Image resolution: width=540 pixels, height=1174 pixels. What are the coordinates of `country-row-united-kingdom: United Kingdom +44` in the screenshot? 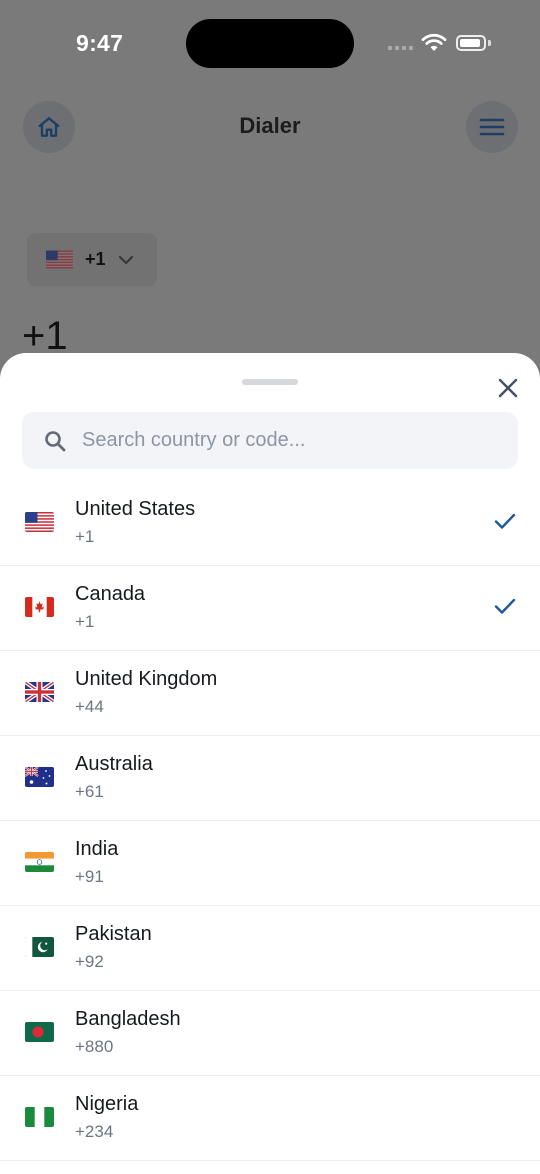 It's located at (270, 693).